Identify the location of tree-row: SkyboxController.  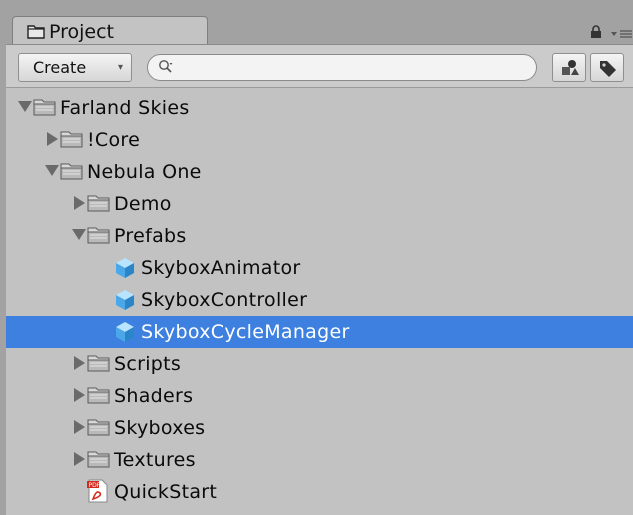
(319, 300).